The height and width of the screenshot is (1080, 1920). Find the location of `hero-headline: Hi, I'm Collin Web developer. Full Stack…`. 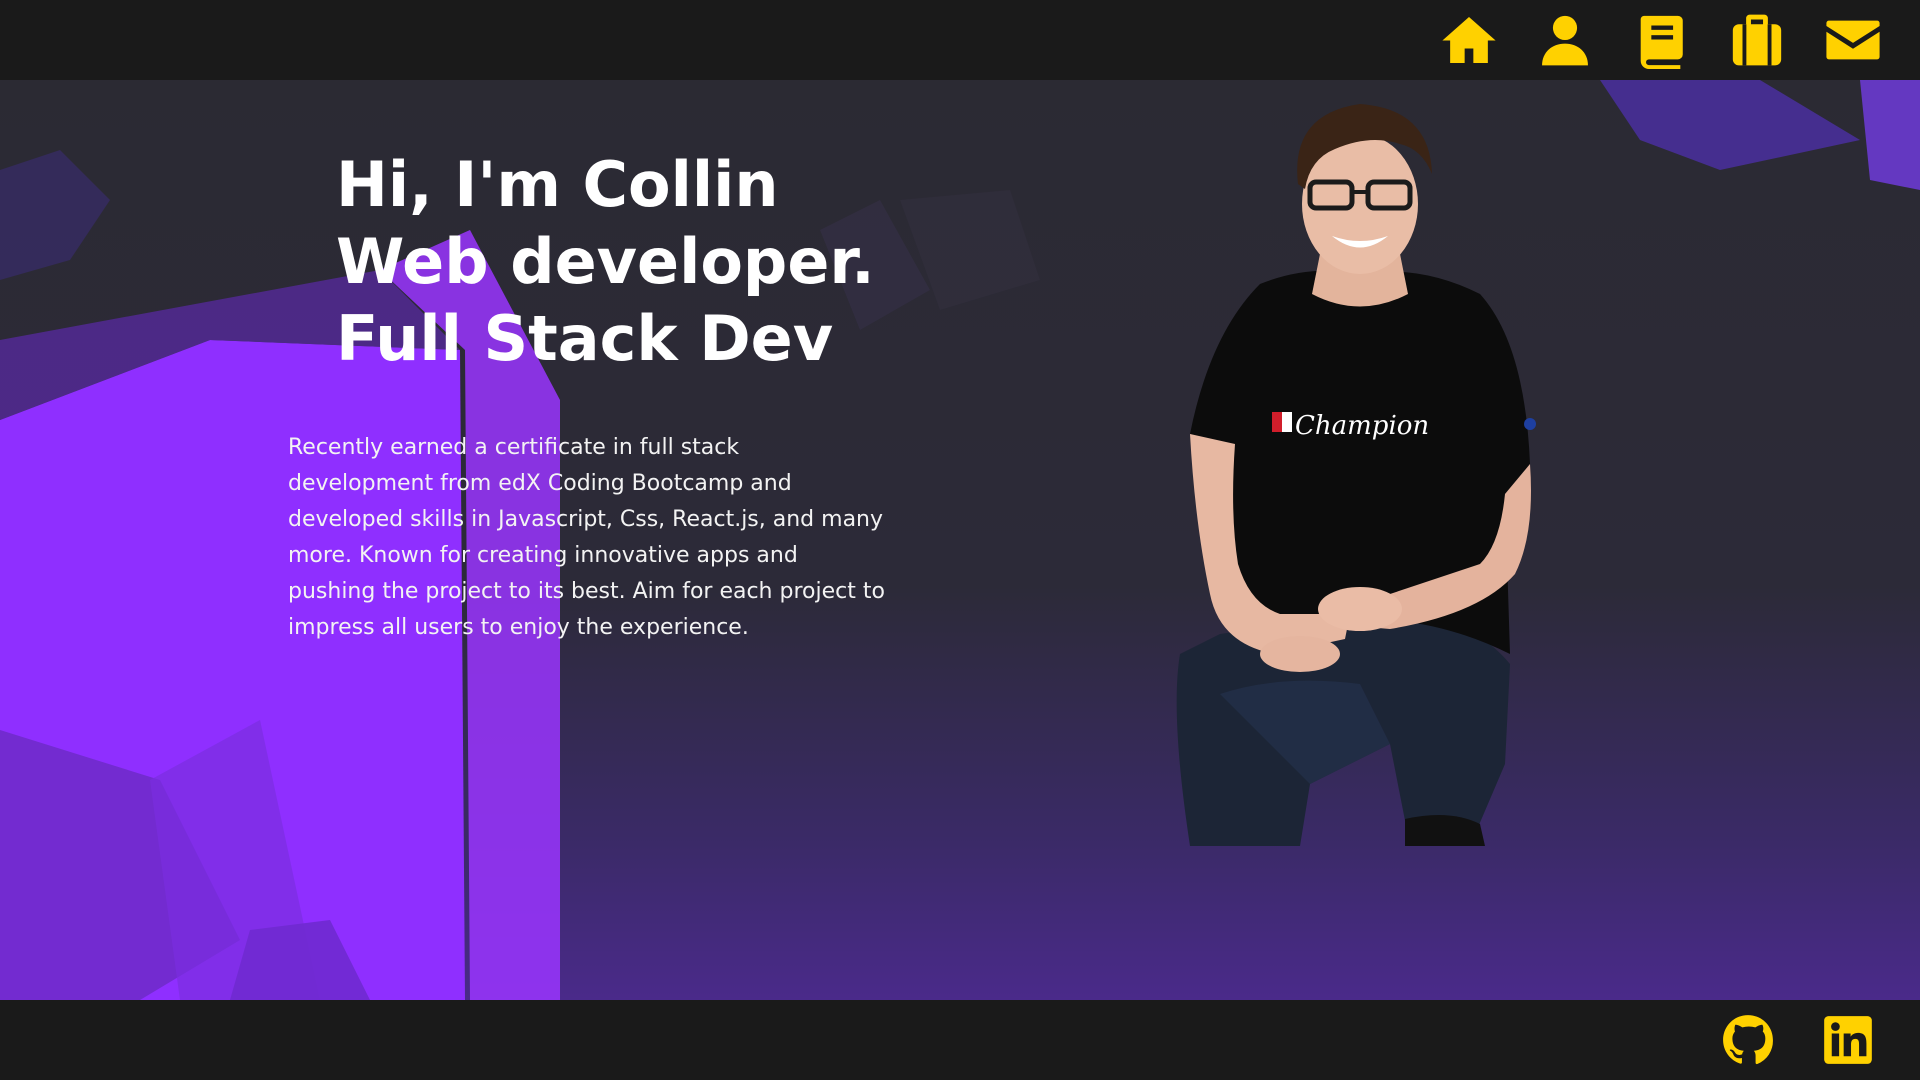

hero-headline: Hi, I'm Collin Web developer. Full Stack… is located at coordinates (605, 261).